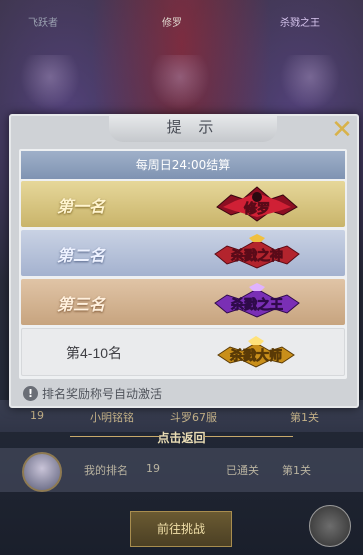  What do you see at coordinates (256, 356) in the screenshot?
I see `badge-text: 杀戮大师` at bounding box center [256, 356].